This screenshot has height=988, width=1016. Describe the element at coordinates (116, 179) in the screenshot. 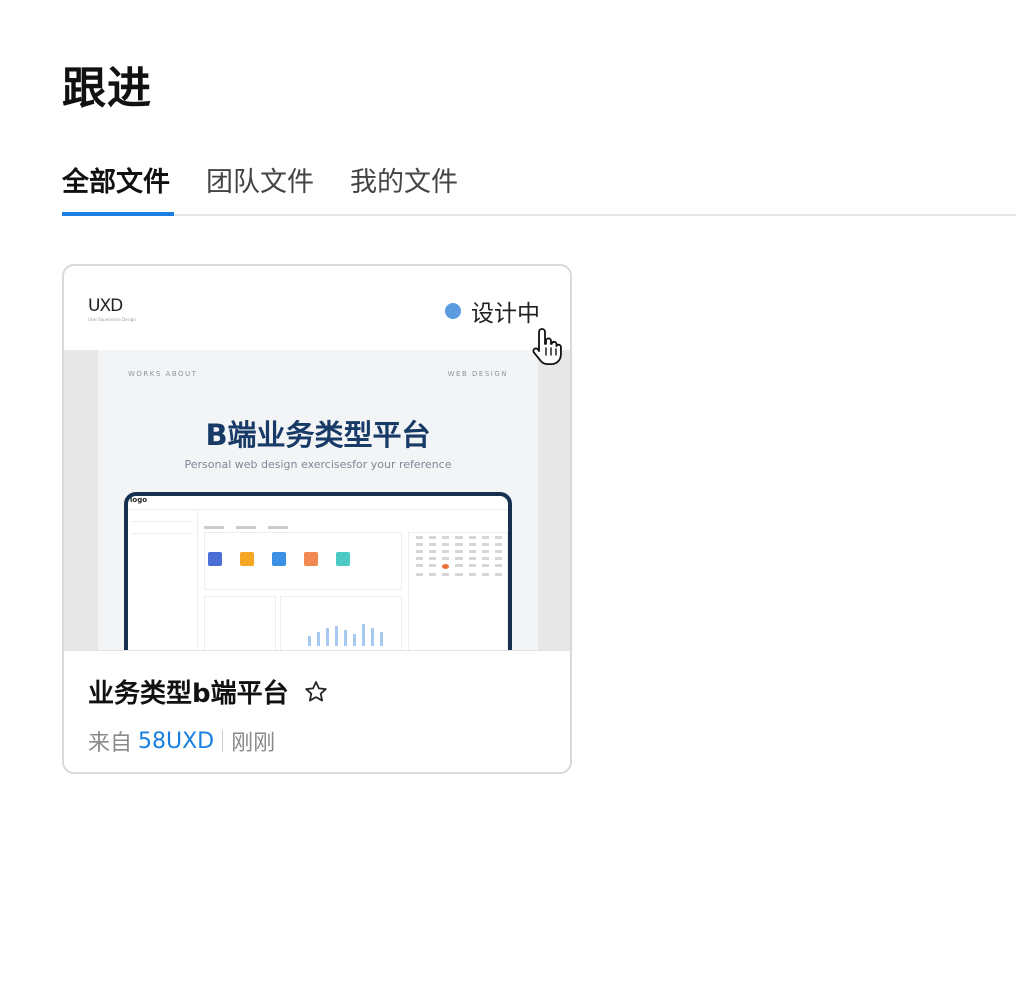

I see `tab-all-files: 全部文件` at that location.